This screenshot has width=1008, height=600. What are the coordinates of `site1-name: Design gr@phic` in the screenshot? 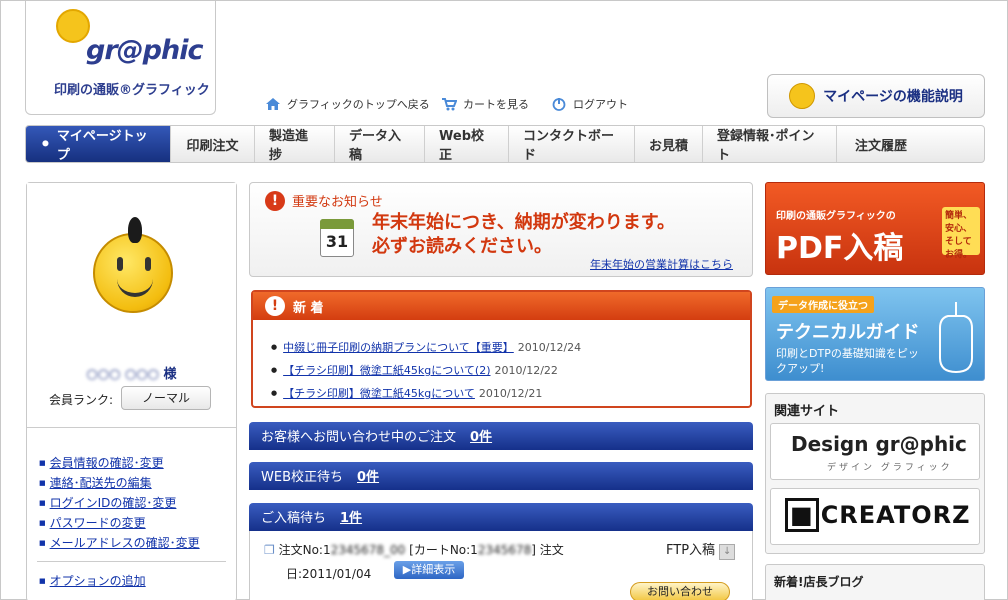 It's located at (879, 444).